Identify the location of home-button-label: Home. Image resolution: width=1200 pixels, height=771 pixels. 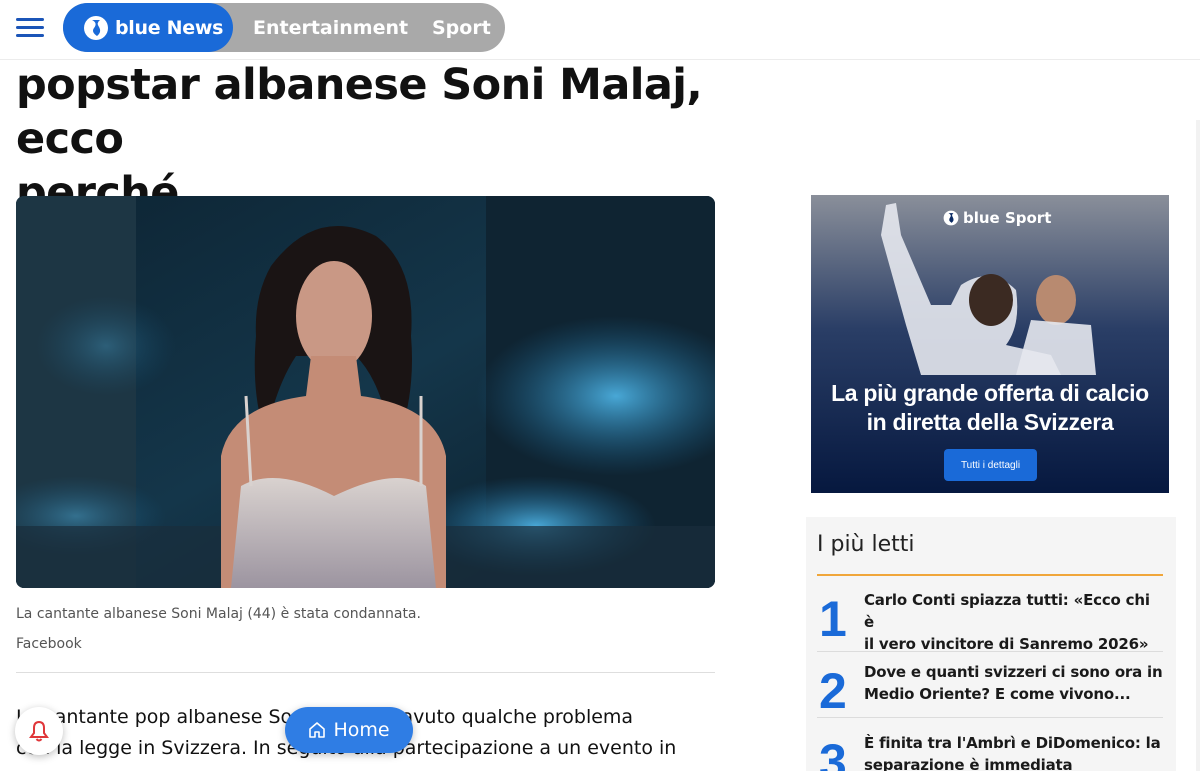
(361, 730).